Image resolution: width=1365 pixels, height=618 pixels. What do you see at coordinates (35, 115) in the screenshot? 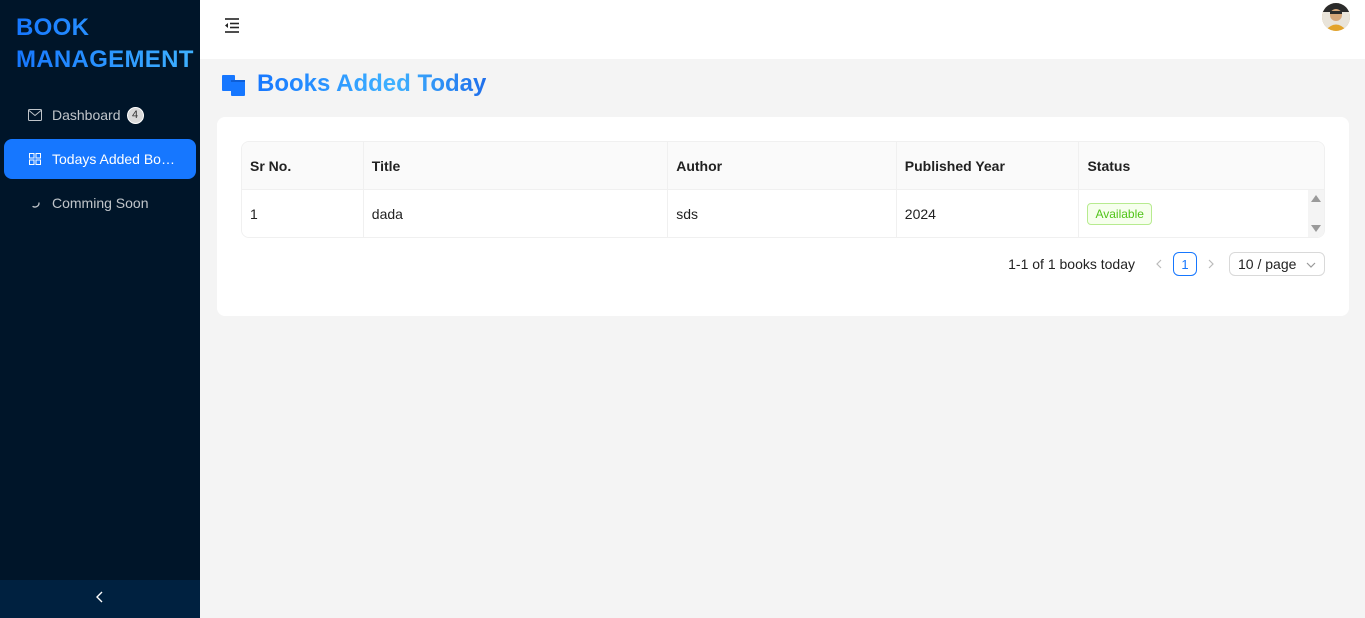
I see `mail-icon` at bounding box center [35, 115].